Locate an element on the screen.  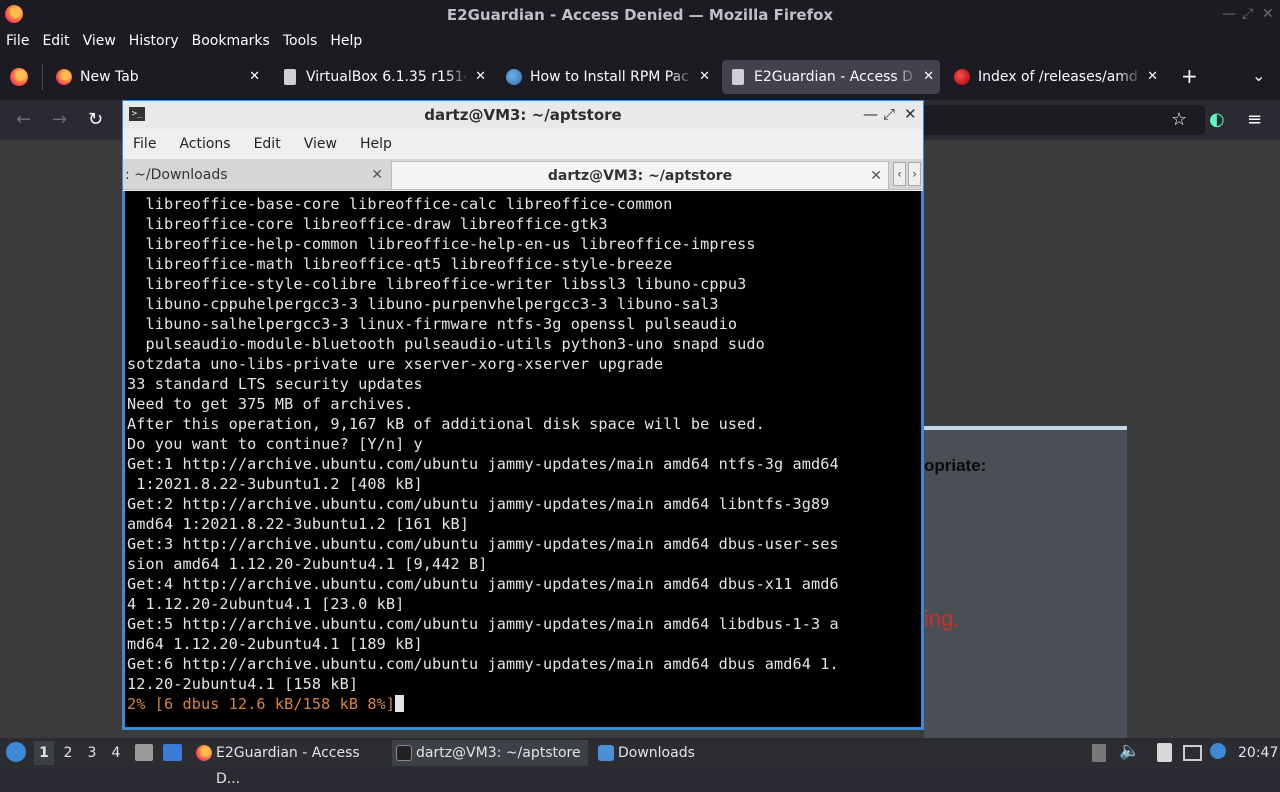
terminal-menu-help: Help is located at coordinates (376, 144).